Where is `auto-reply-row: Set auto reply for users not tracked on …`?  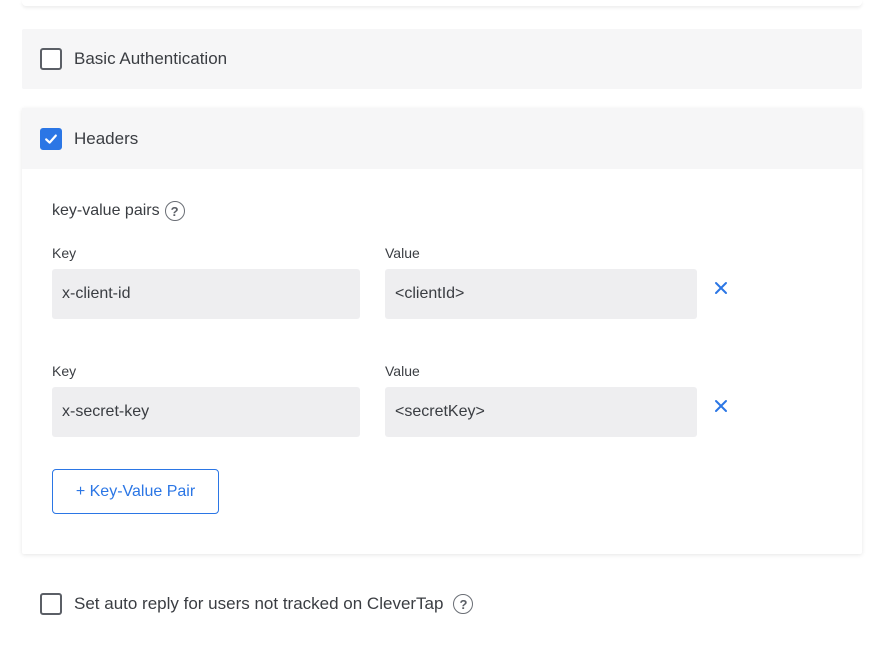 auto-reply-row: Set auto reply for users not tracked on … is located at coordinates (248, 604).